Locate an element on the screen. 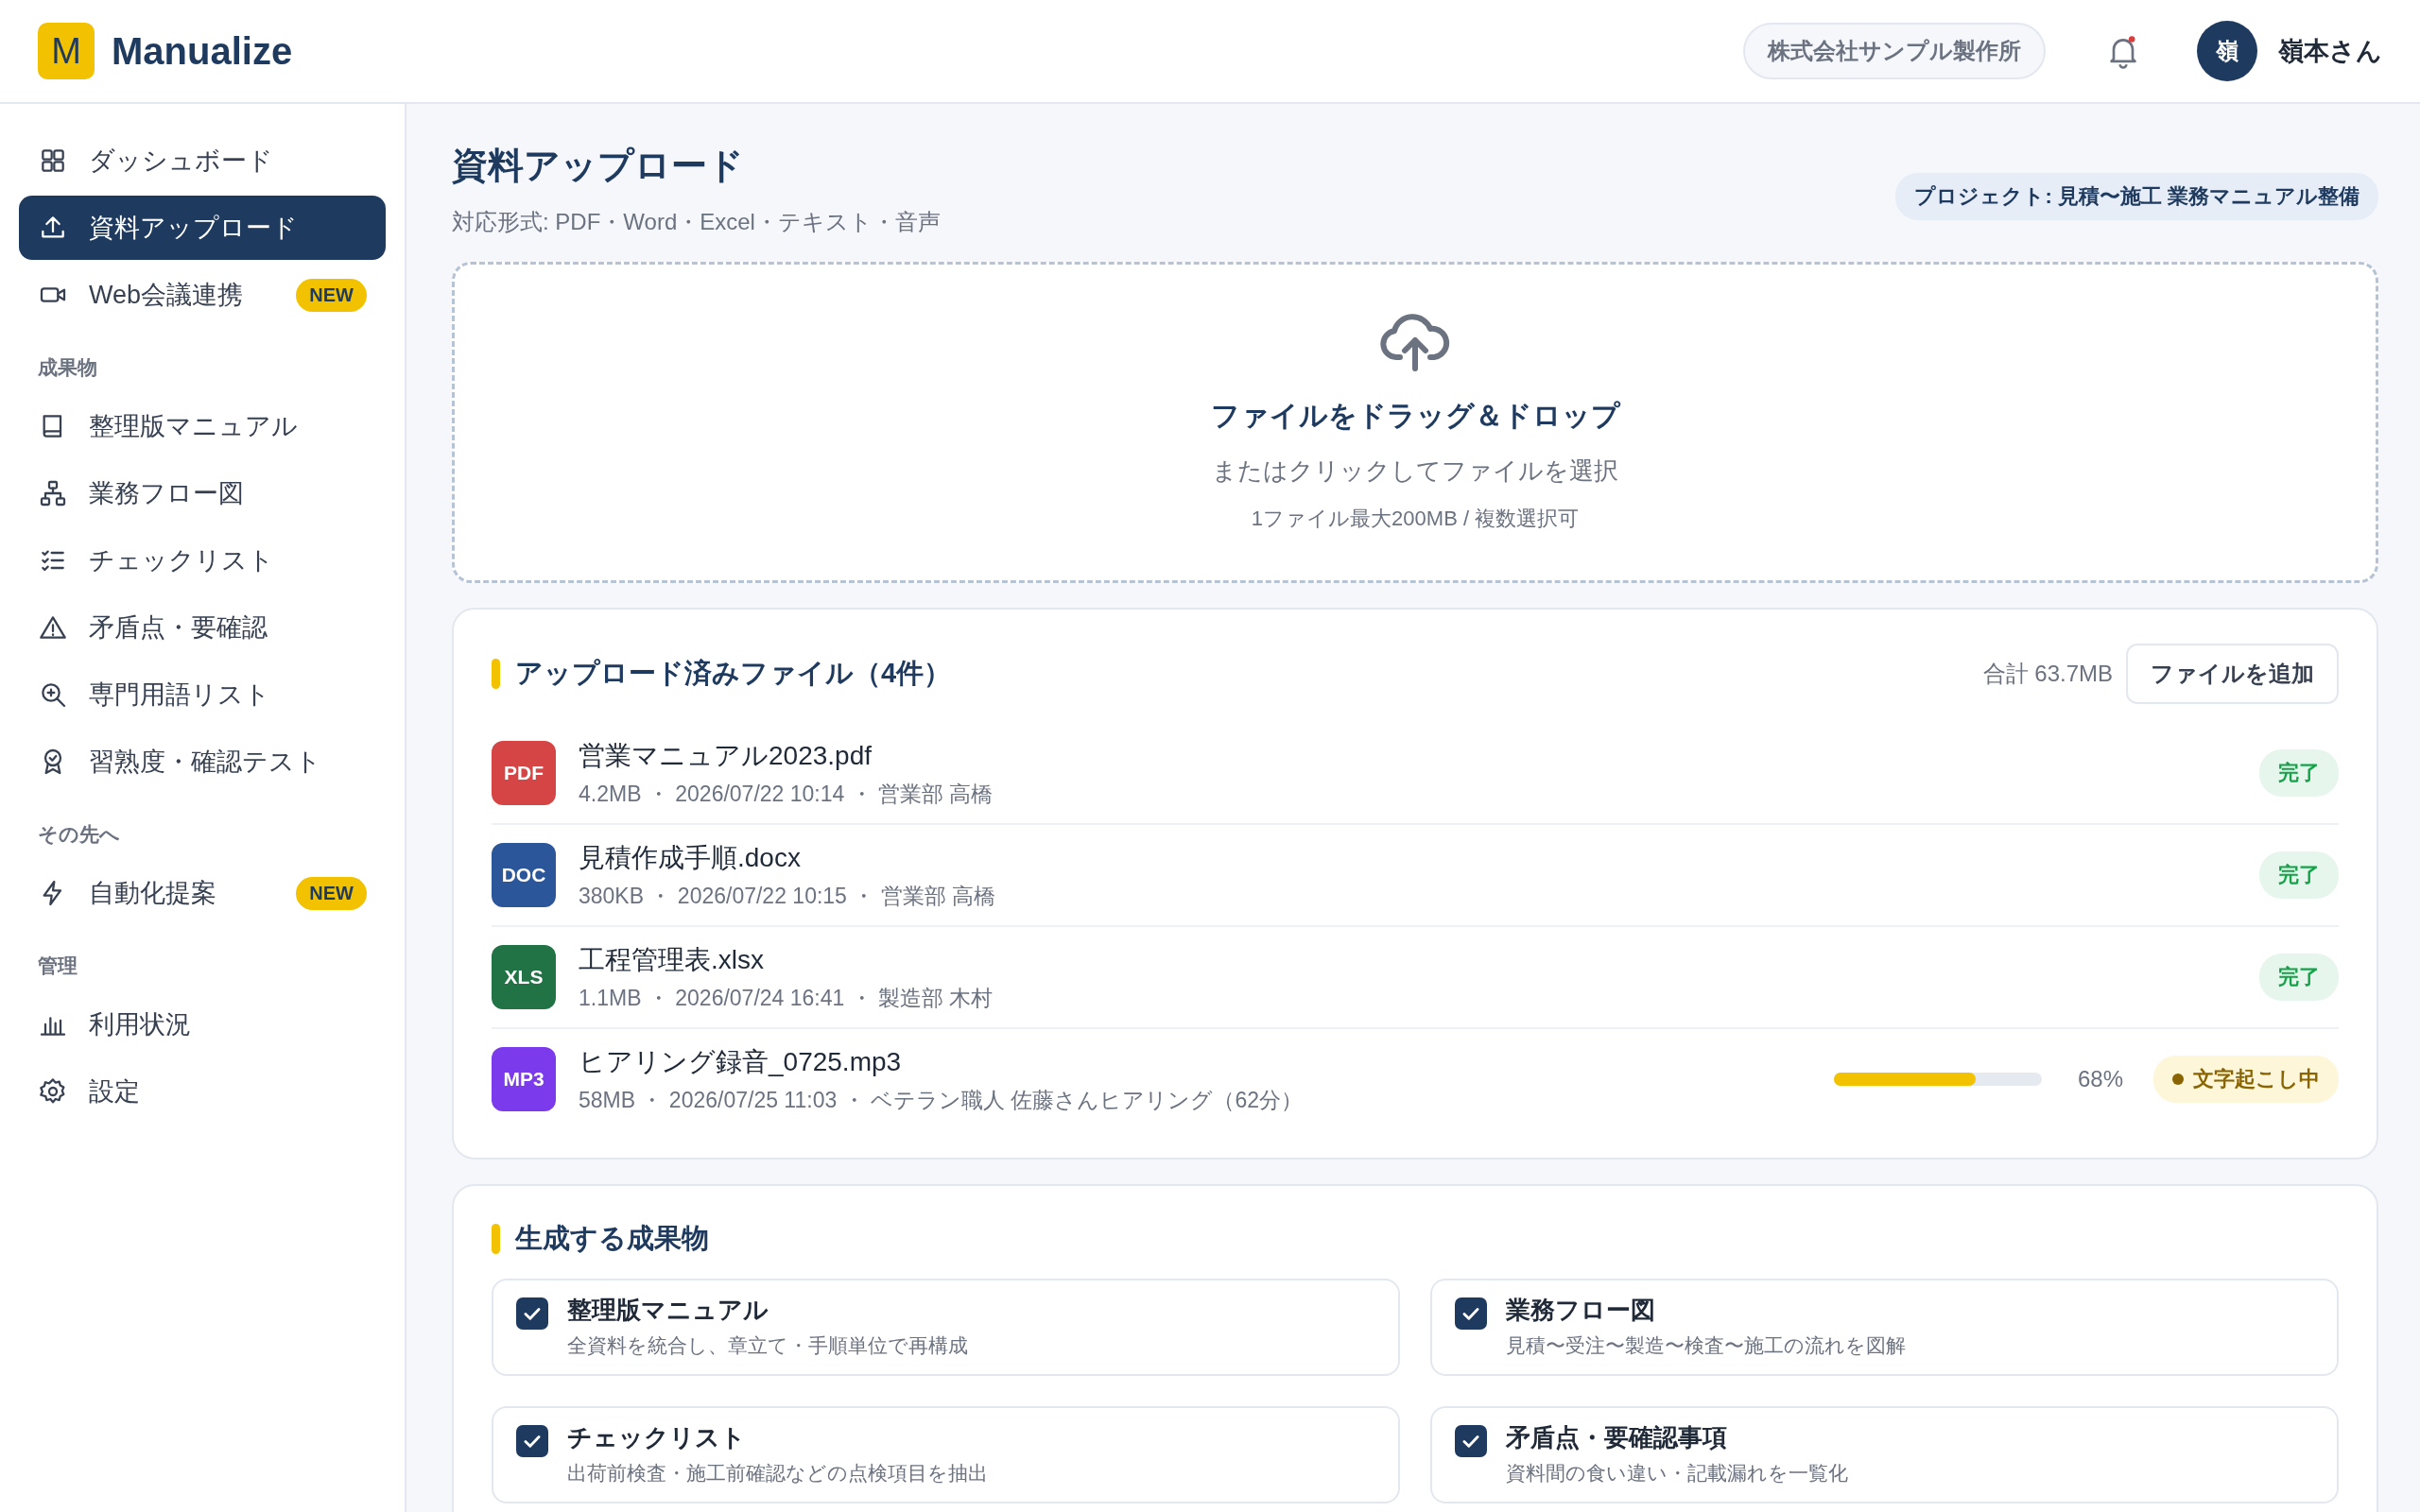  sidebar-item: 資料アップロード is located at coordinates (202, 228).